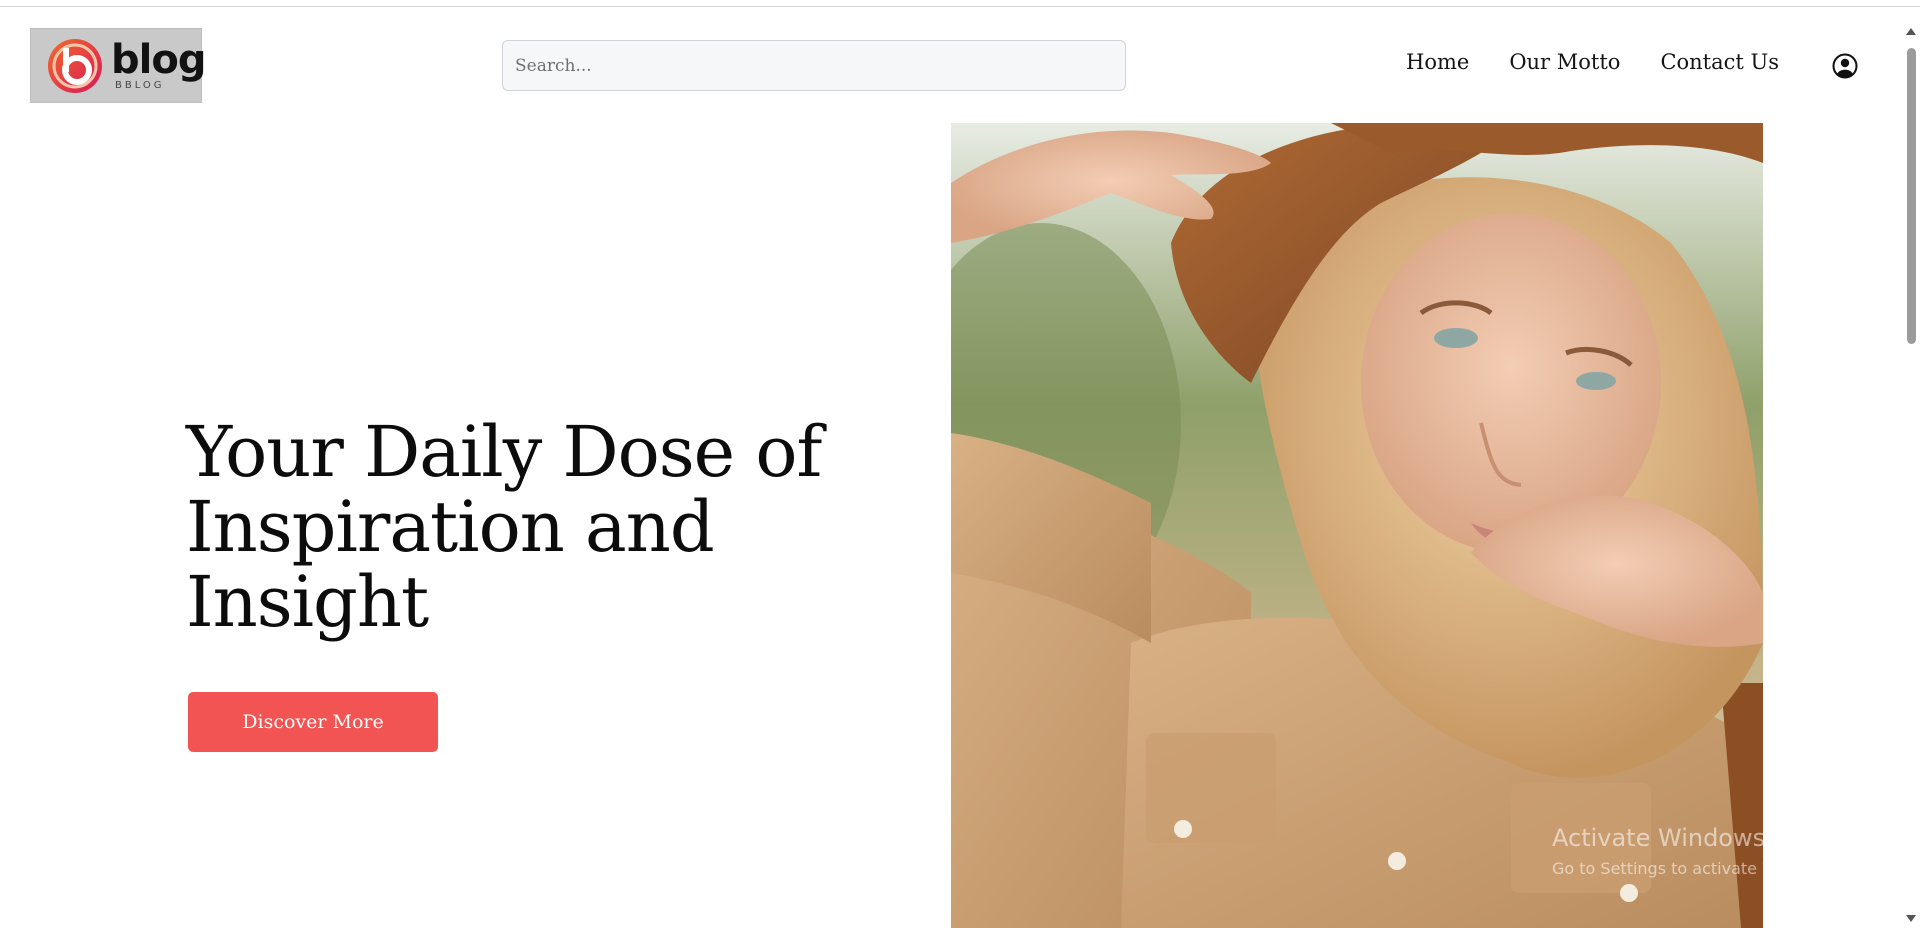 The height and width of the screenshot is (928, 1920). Describe the element at coordinates (960, 6) in the screenshot. I see `top-divider` at that location.